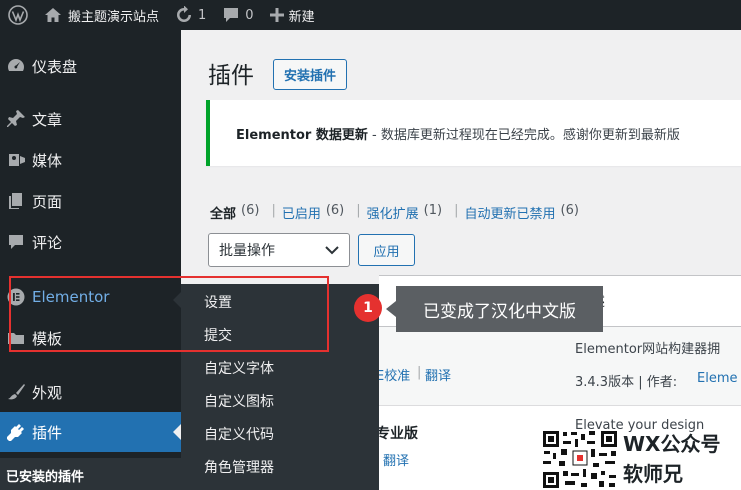 This screenshot has height=490, width=741. What do you see at coordinates (393, 374) in the screenshot?
I see `row1-action-link: E校准` at bounding box center [393, 374].